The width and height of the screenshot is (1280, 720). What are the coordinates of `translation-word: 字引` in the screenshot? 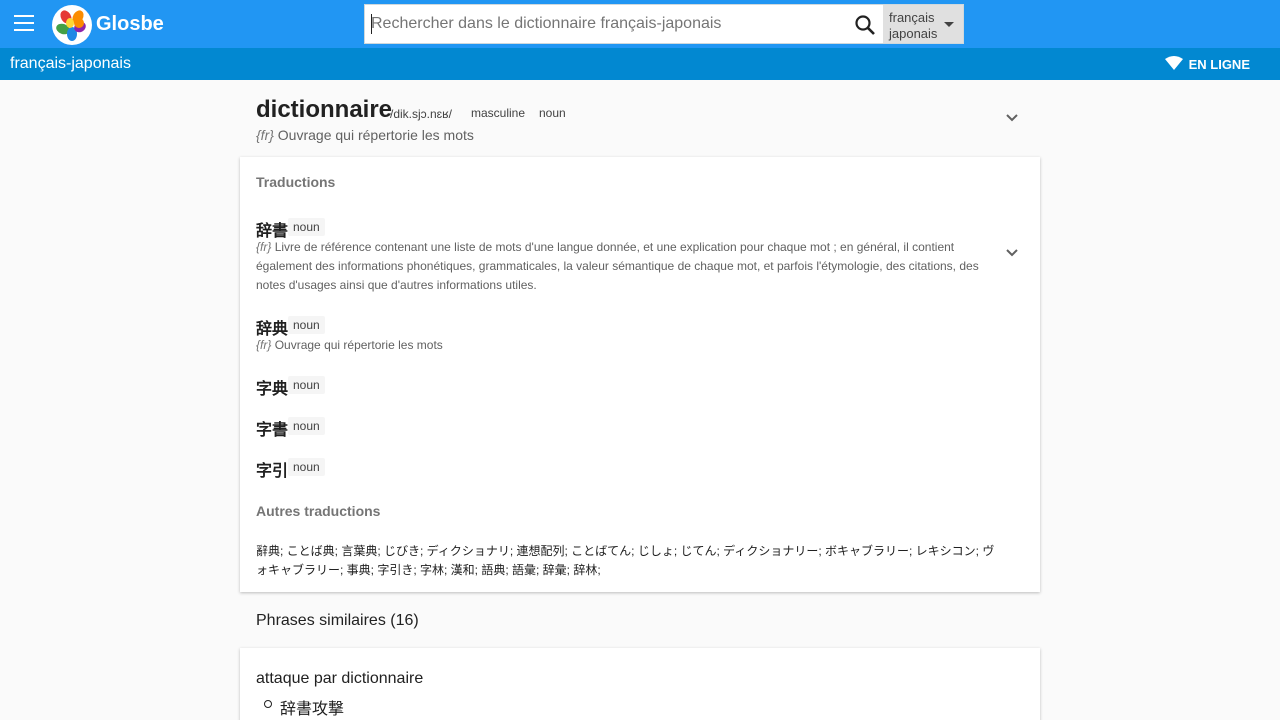 It's located at (272, 469).